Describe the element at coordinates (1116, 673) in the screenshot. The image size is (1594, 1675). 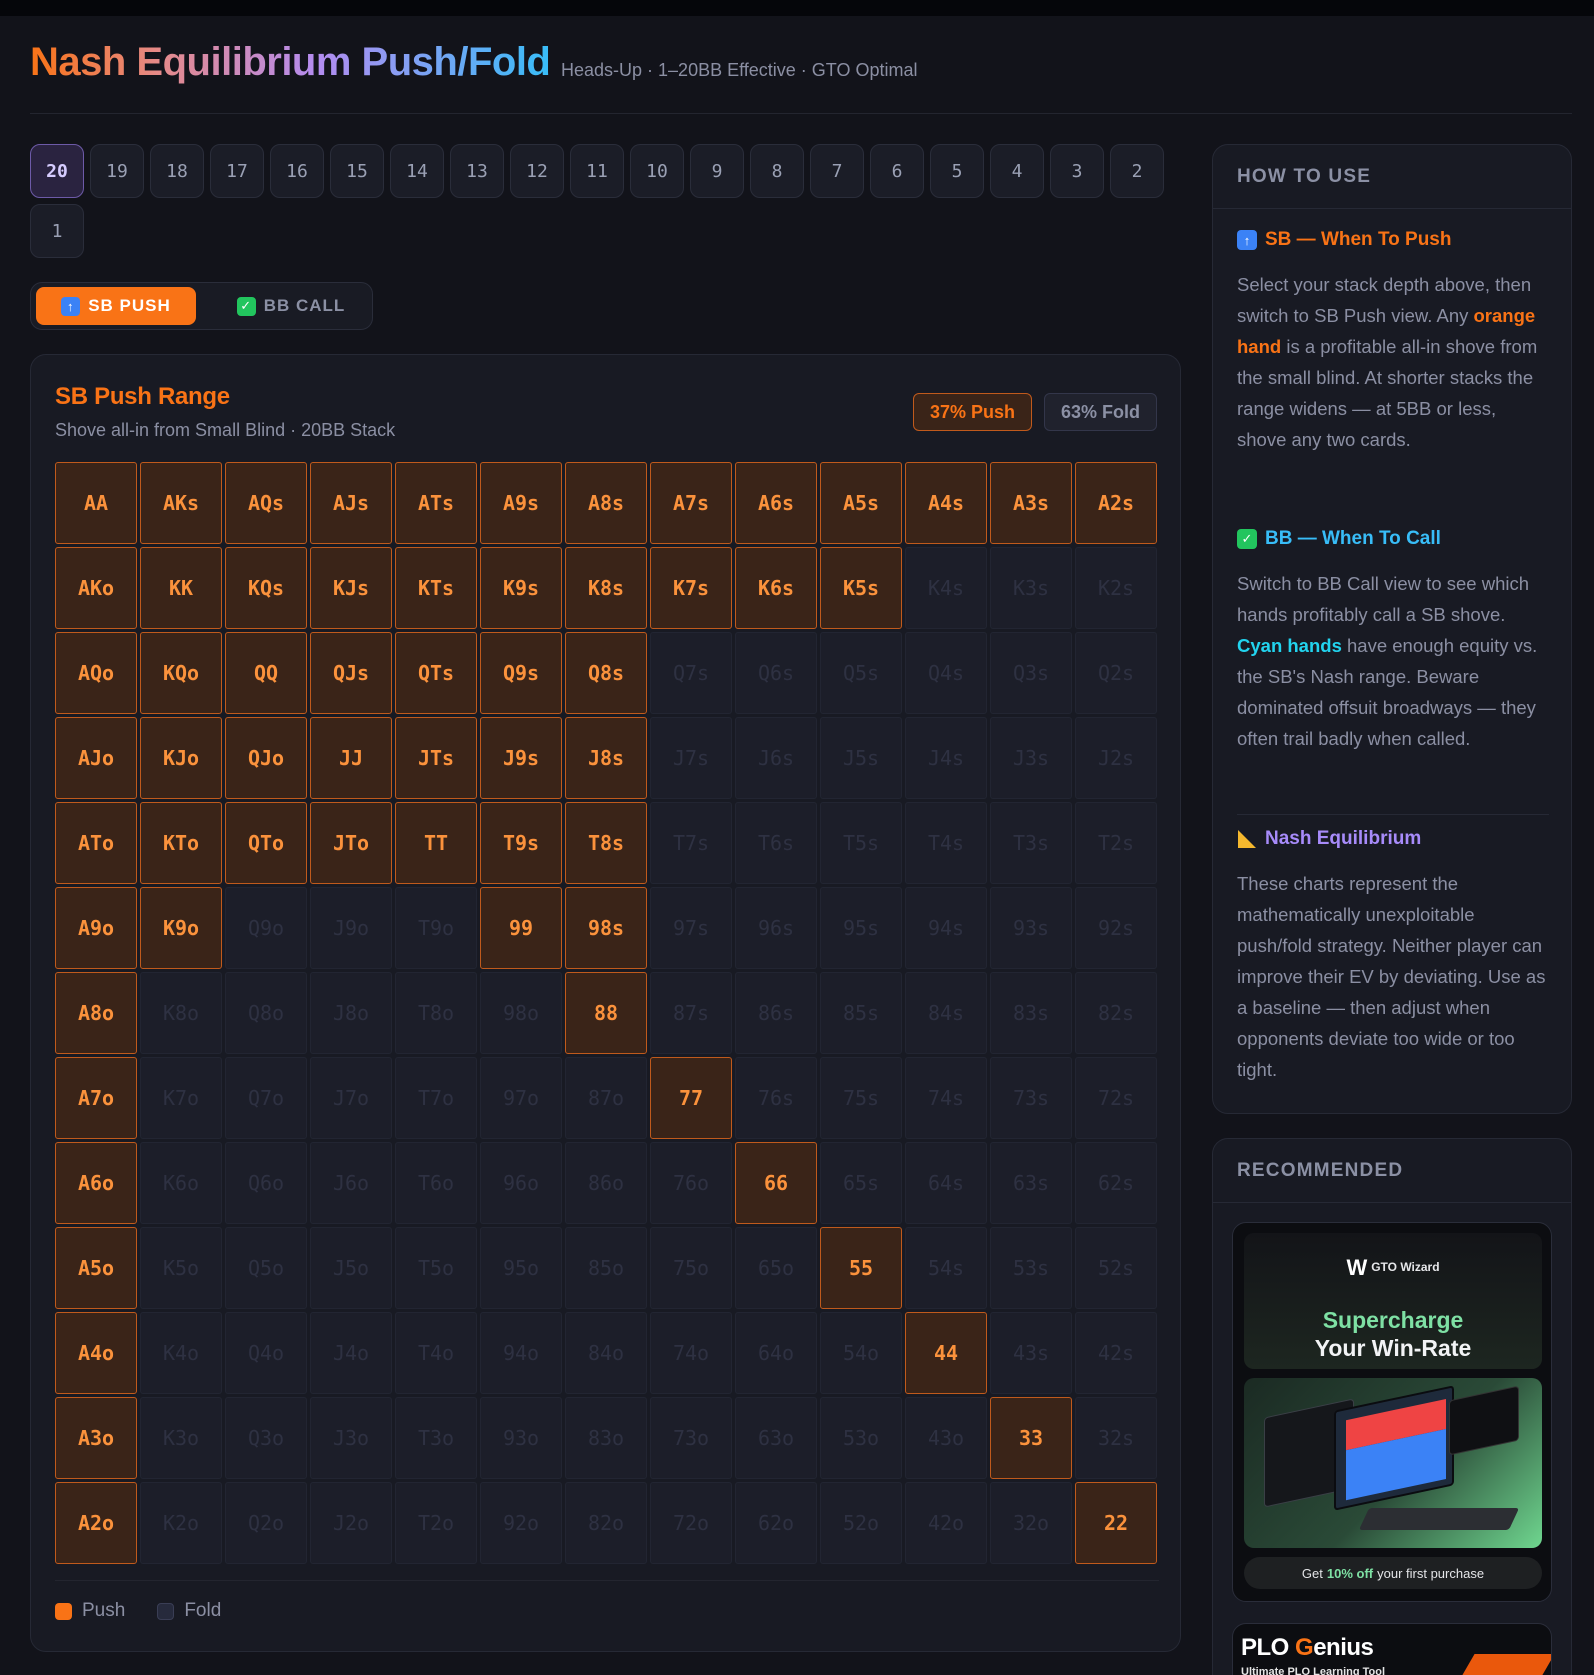
I see `hand-cell-Q2s: Q2s` at that location.